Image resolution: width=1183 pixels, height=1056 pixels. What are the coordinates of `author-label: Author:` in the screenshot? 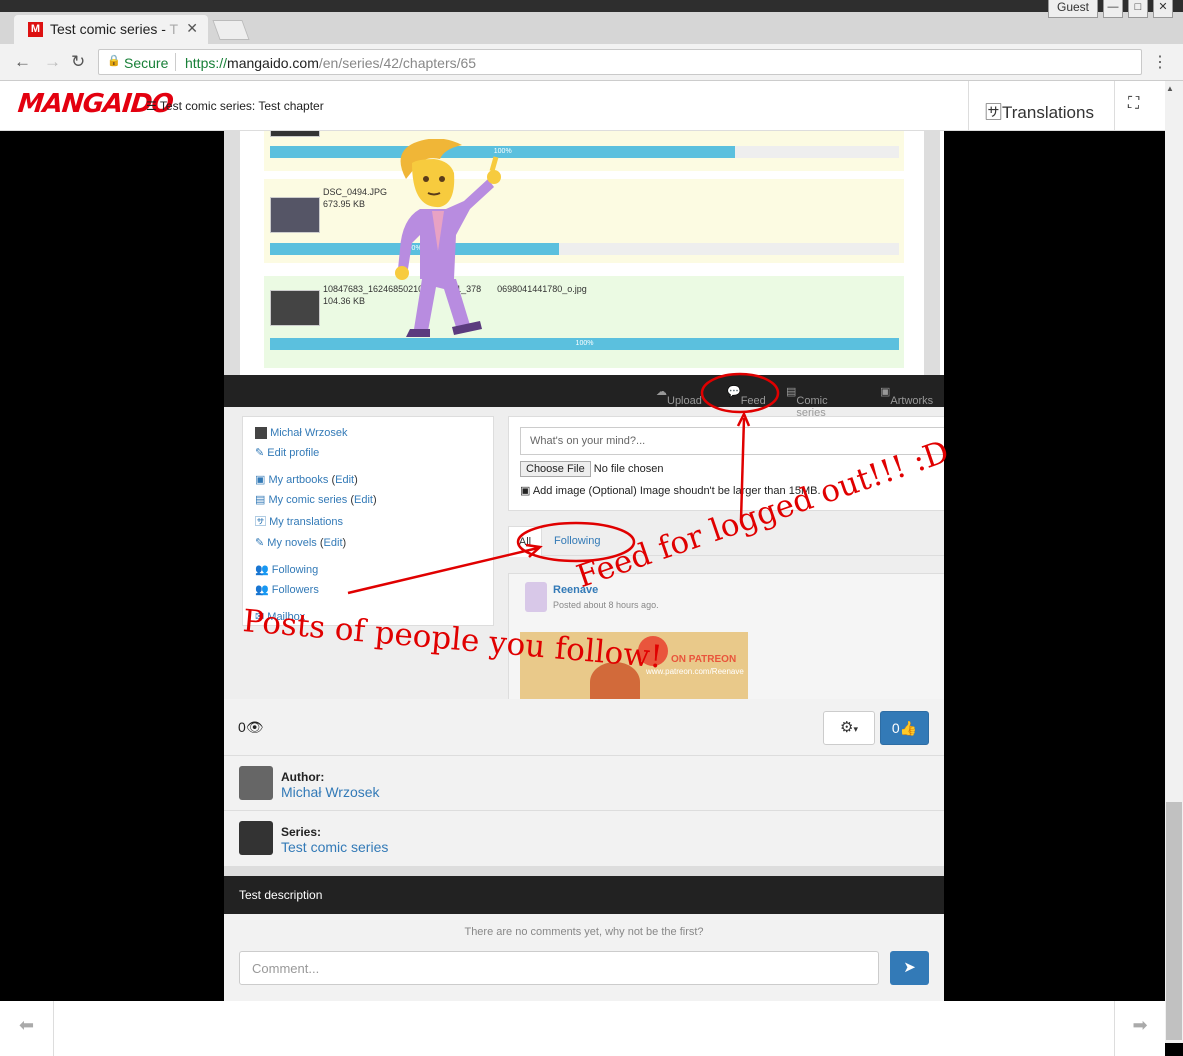 It's located at (303, 777).